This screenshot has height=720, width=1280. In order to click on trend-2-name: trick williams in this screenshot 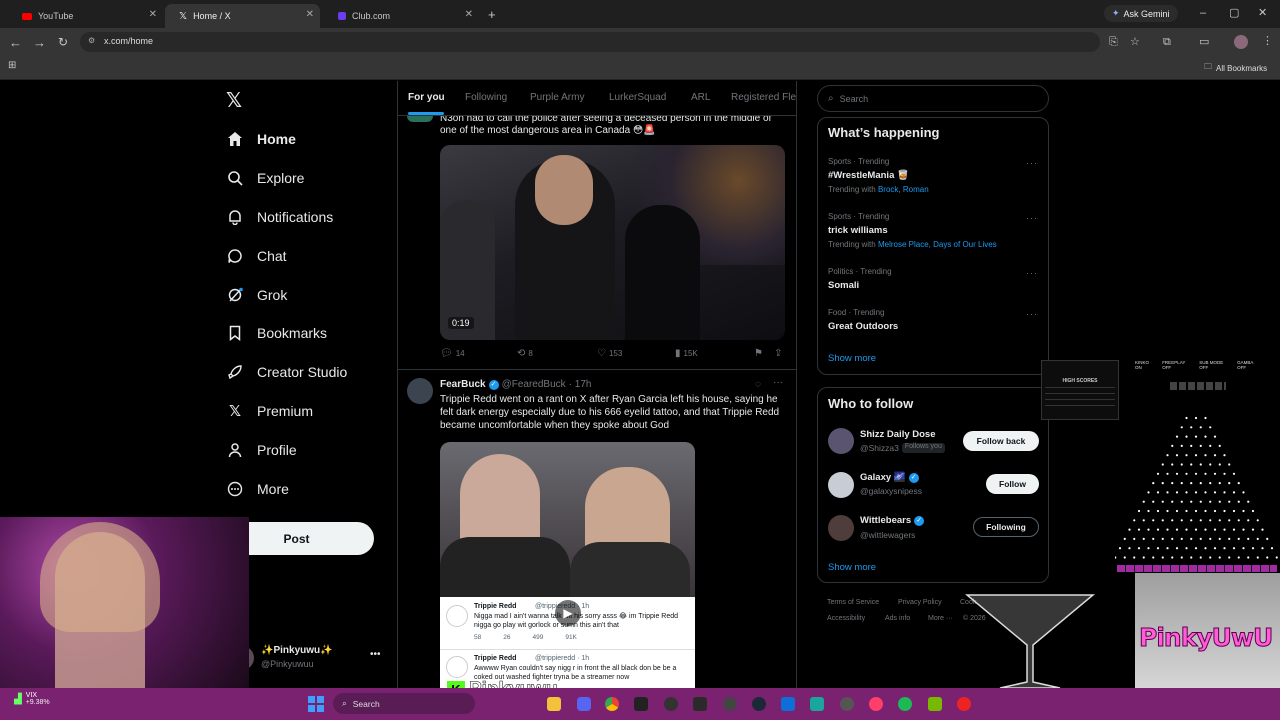, I will do `click(858, 230)`.